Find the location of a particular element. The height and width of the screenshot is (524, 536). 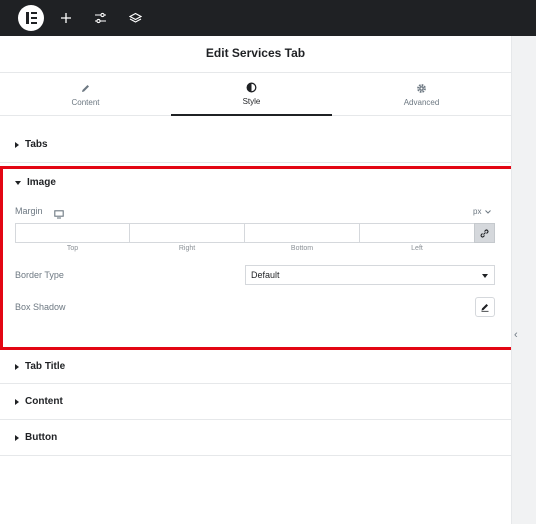

chevron-left-icon: ‹ is located at coordinates (516, 335).